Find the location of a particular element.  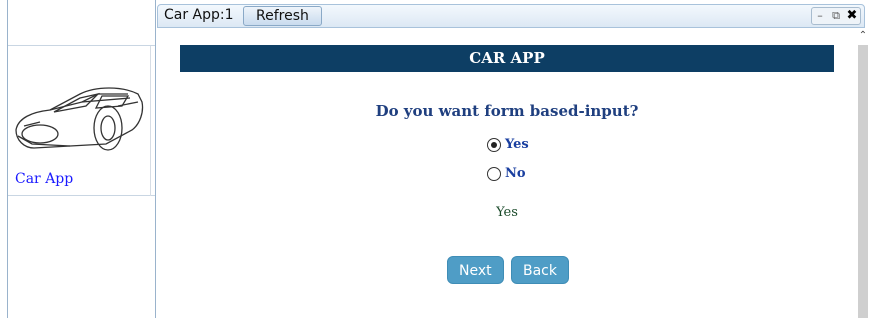

scroll-thumb is located at coordinates (863, 181).